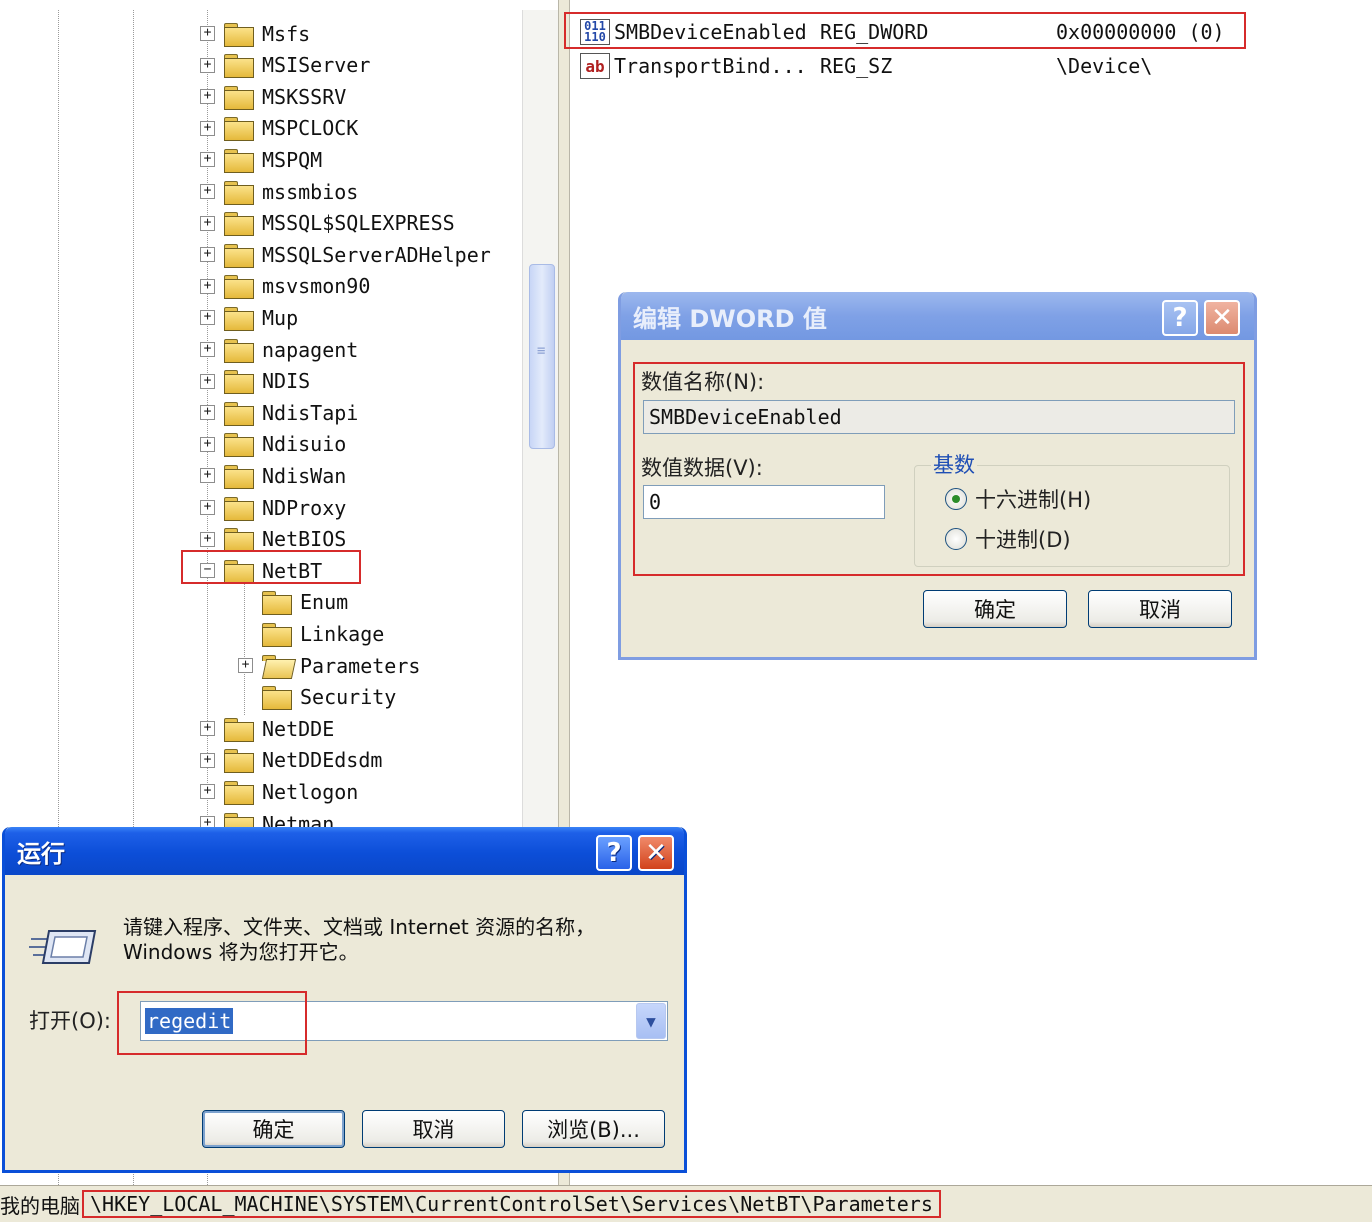 The height and width of the screenshot is (1222, 1372). I want to click on tree-item-mup: + Mup, so click(249, 317).